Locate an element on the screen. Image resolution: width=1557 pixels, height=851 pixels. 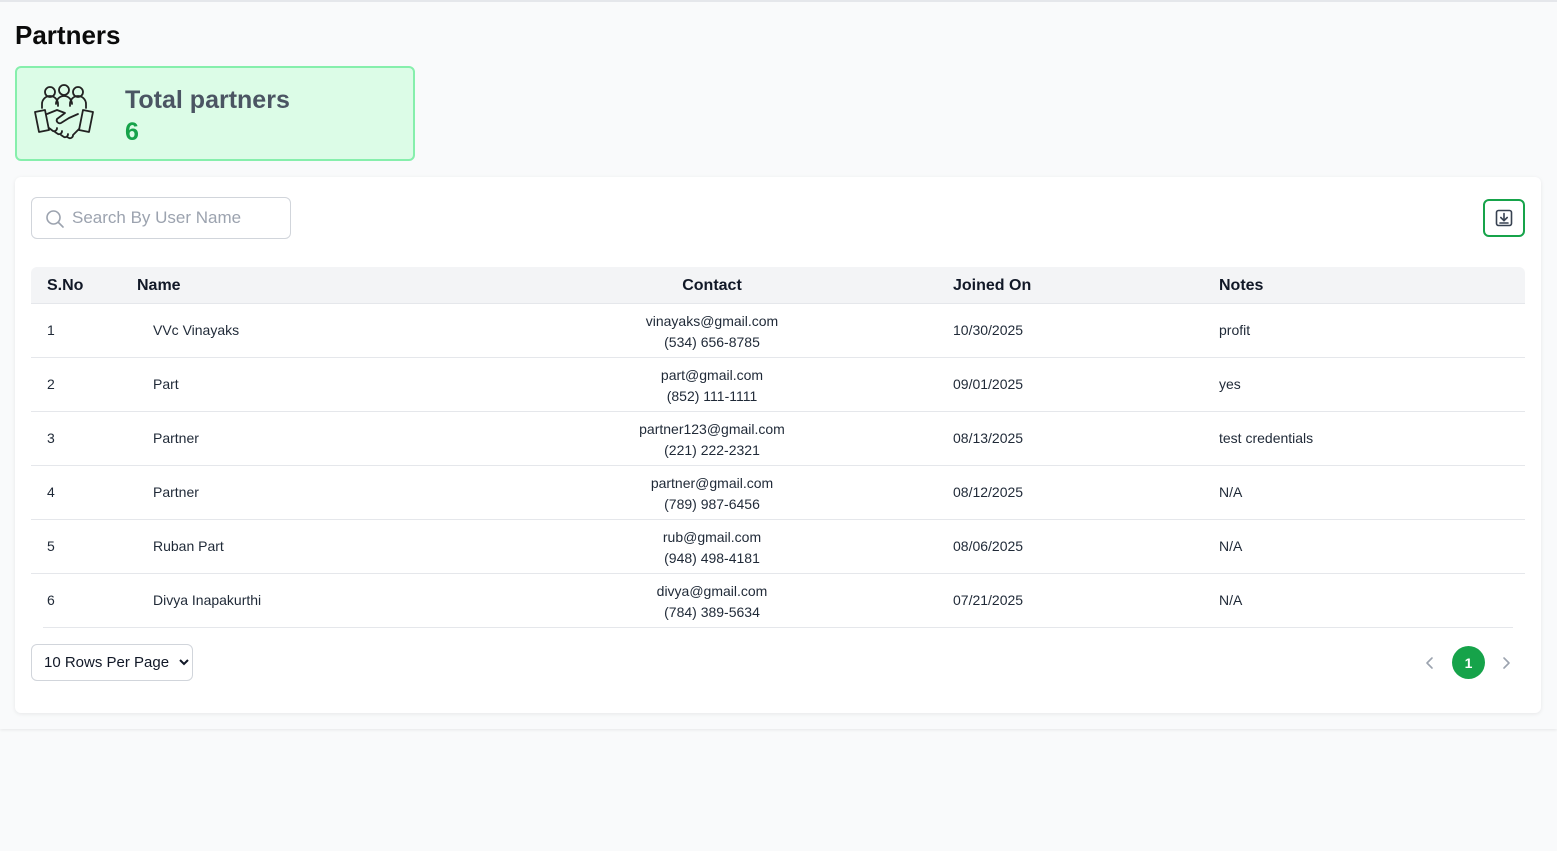
header-sno: S.No is located at coordinates (65, 286).